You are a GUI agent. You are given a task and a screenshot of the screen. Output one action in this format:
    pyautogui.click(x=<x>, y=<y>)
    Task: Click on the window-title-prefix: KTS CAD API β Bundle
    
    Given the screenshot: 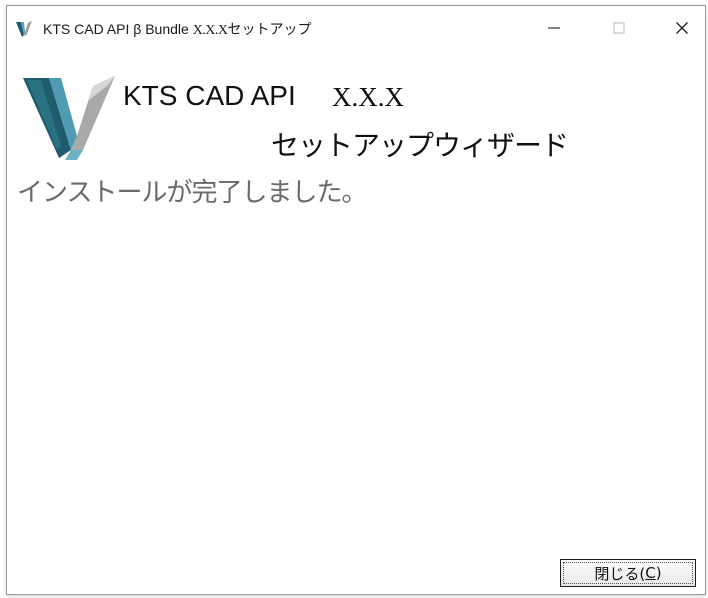 What is the action you would take?
    pyautogui.click(x=118, y=29)
    